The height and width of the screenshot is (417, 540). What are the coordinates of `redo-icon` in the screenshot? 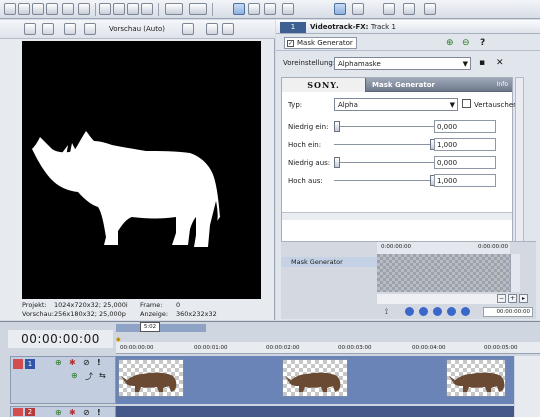 It's located at (198, 9).